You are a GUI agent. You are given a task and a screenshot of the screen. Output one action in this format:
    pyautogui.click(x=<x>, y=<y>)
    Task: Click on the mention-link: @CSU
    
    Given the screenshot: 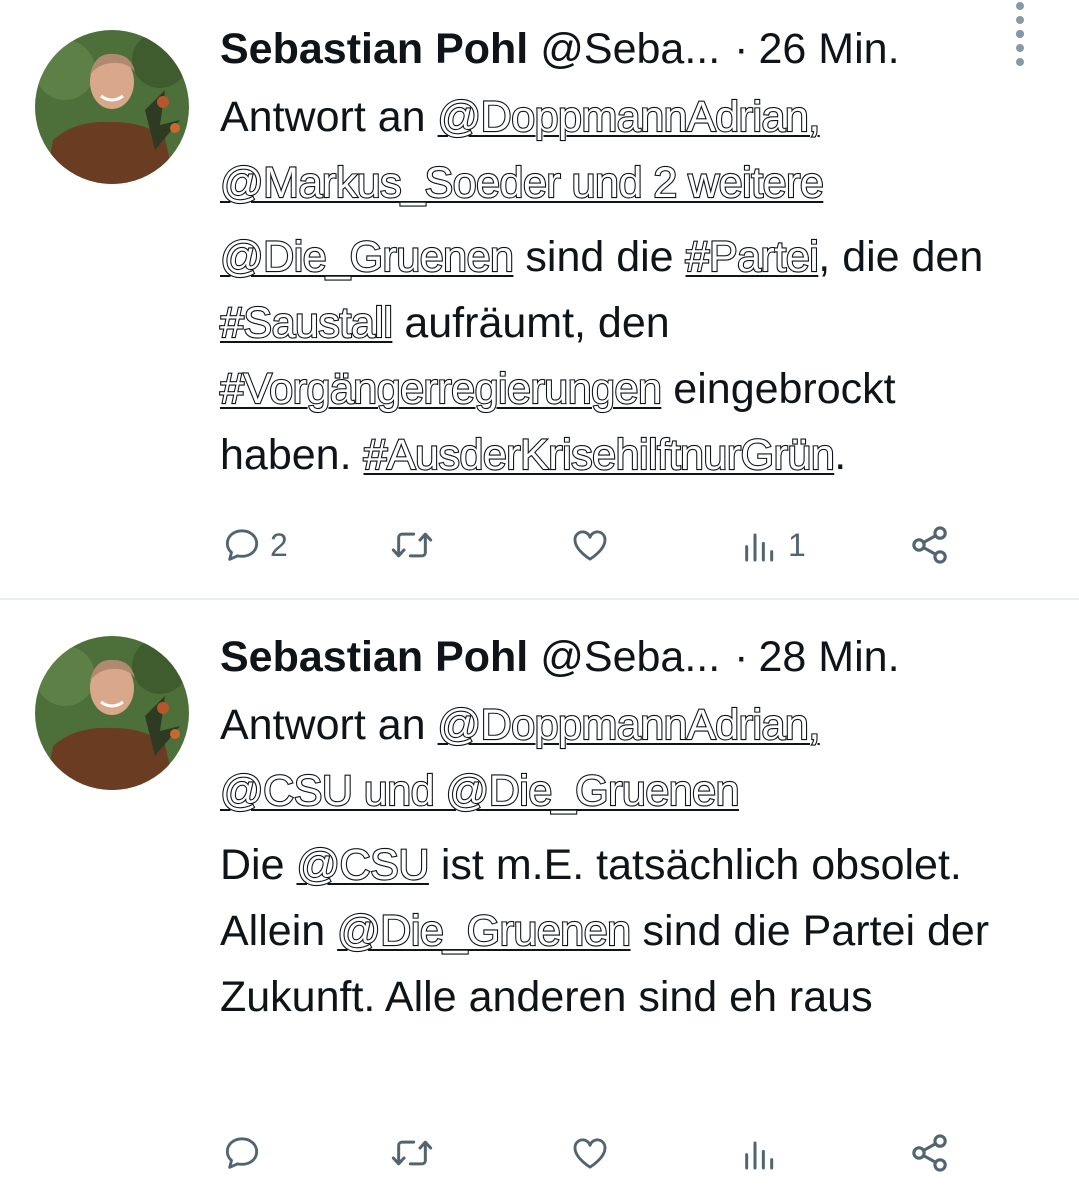 What is the action you would take?
    pyautogui.click(x=362, y=865)
    